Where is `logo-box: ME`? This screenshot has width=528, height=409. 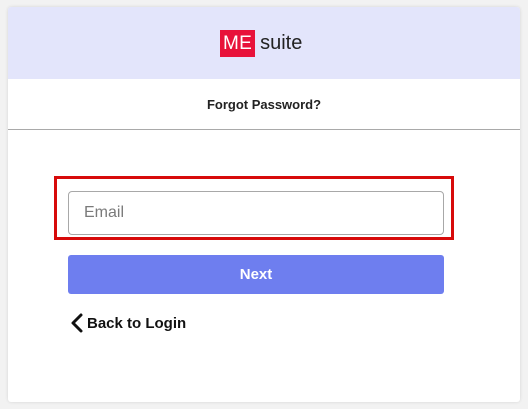 logo-box: ME is located at coordinates (238, 43).